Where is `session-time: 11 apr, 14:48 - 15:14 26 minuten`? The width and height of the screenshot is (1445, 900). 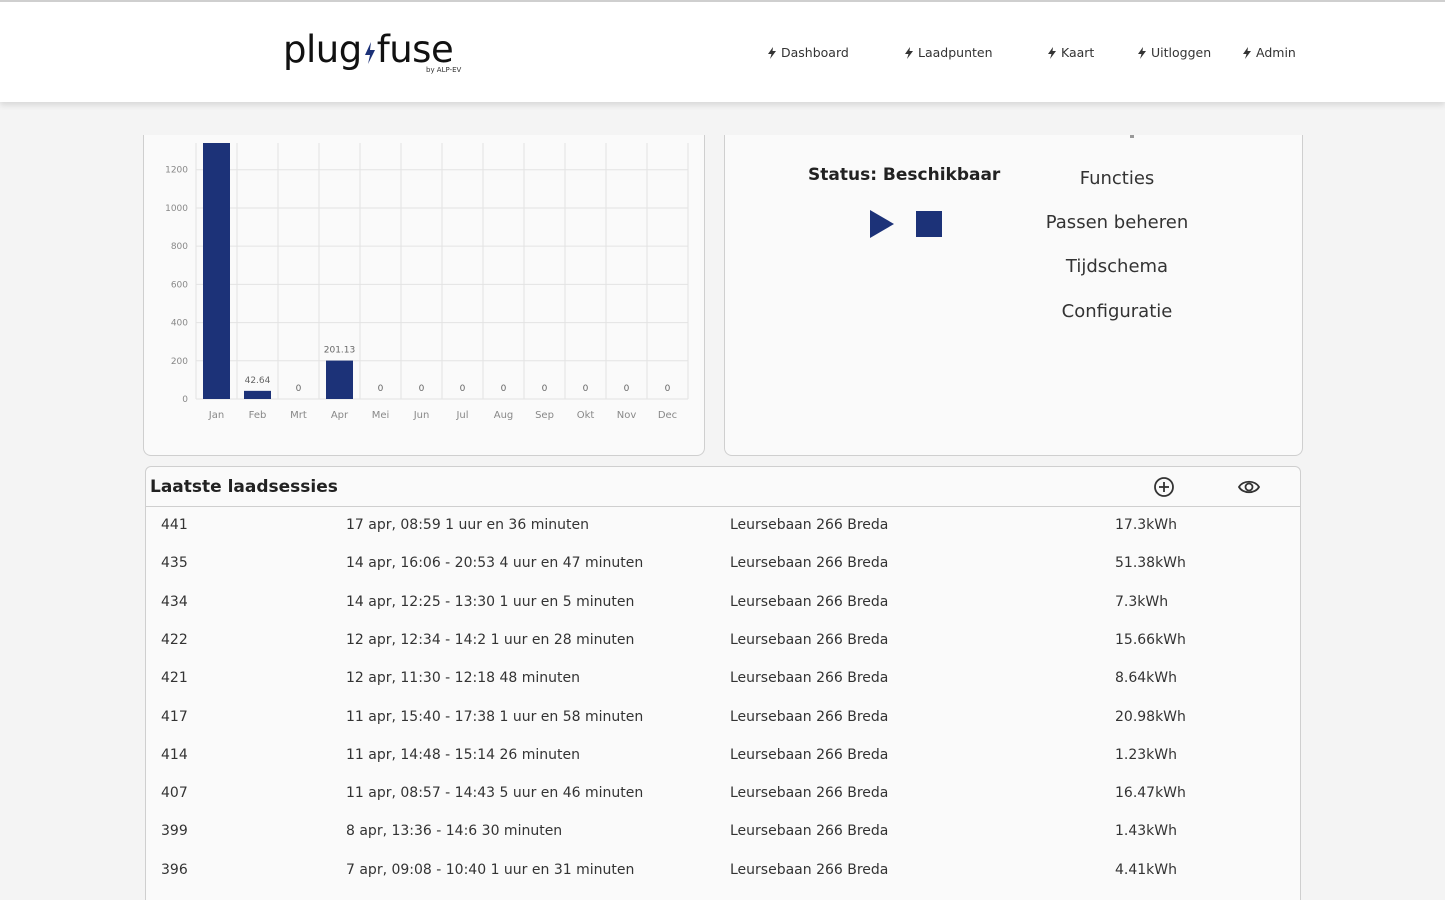 session-time: 11 apr, 14:48 - 15:14 26 minuten is located at coordinates (463, 754).